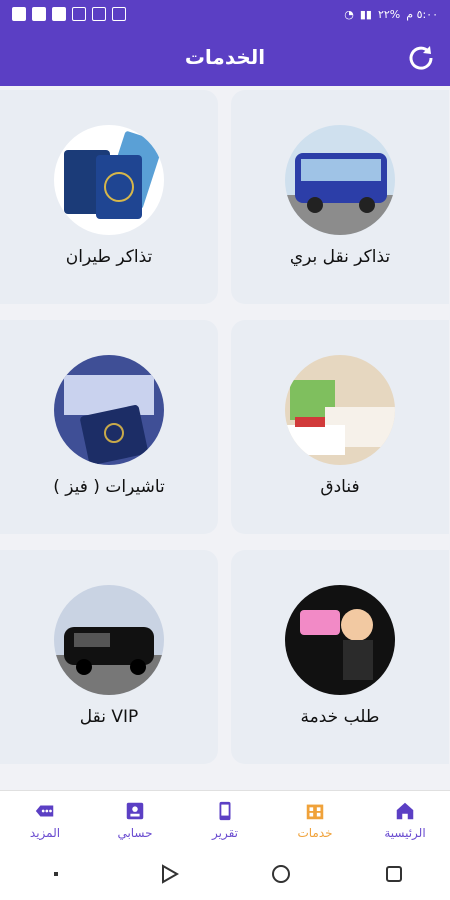 The image size is (450, 900). Describe the element at coordinates (109, 487) in the screenshot. I see `service-label: تاشيرات ( فيز )` at that location.